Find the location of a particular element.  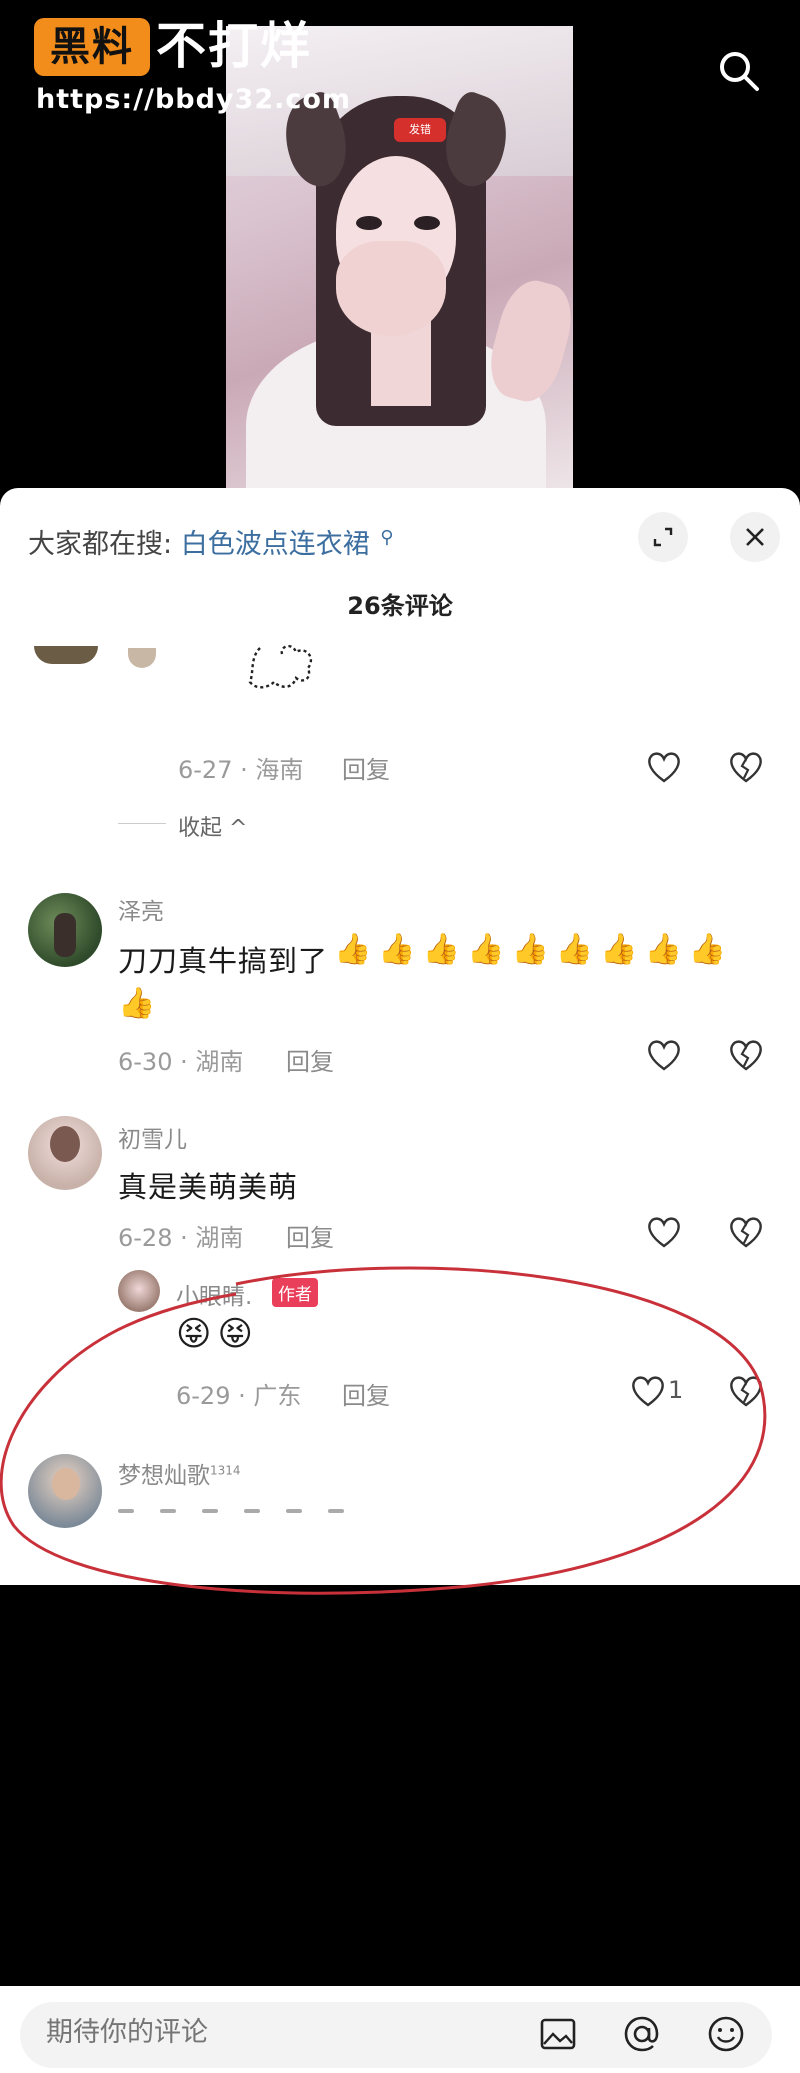

search-icon is located at coordinates (739, 71).